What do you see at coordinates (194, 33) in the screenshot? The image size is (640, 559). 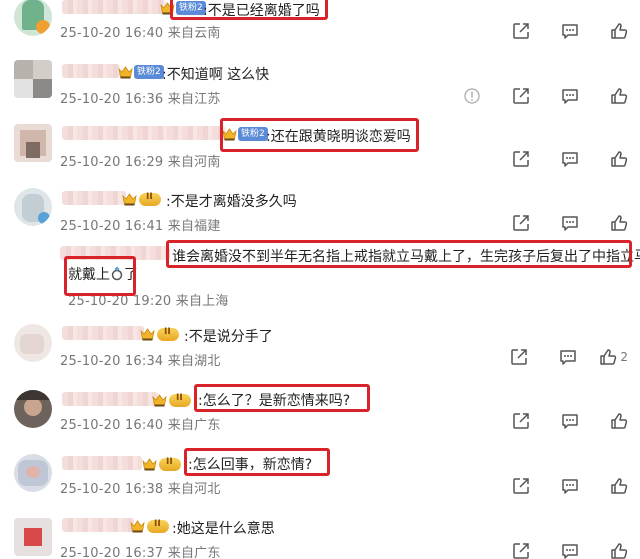 I see `comment-location: 来自云南` at bounding box center [194, 33].